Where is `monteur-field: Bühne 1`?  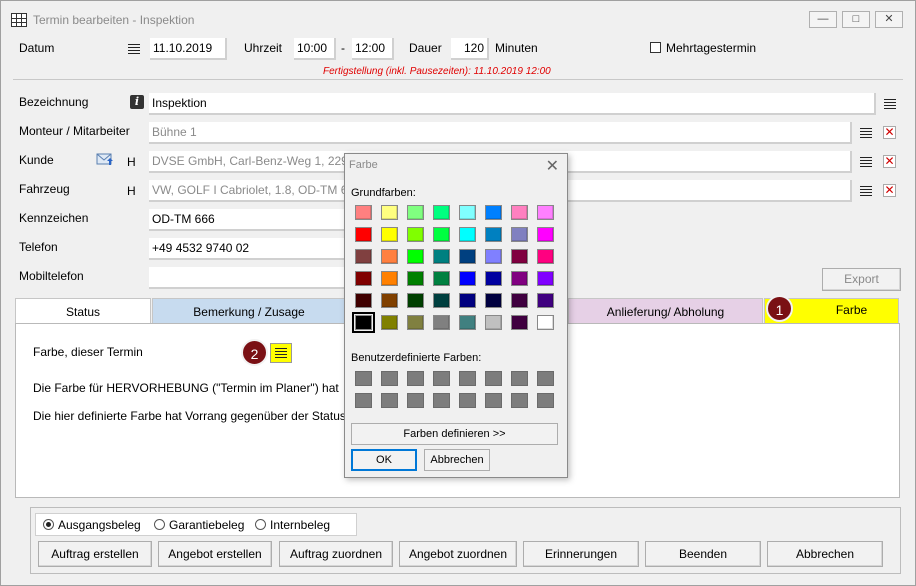 monteur-field: Bühne 1 is located at coordinates (500, 133).